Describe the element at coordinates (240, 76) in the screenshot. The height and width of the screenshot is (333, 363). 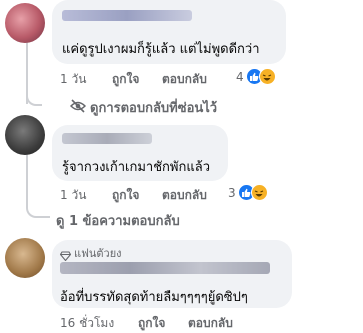
I see `reaction-count: 4` at that location.